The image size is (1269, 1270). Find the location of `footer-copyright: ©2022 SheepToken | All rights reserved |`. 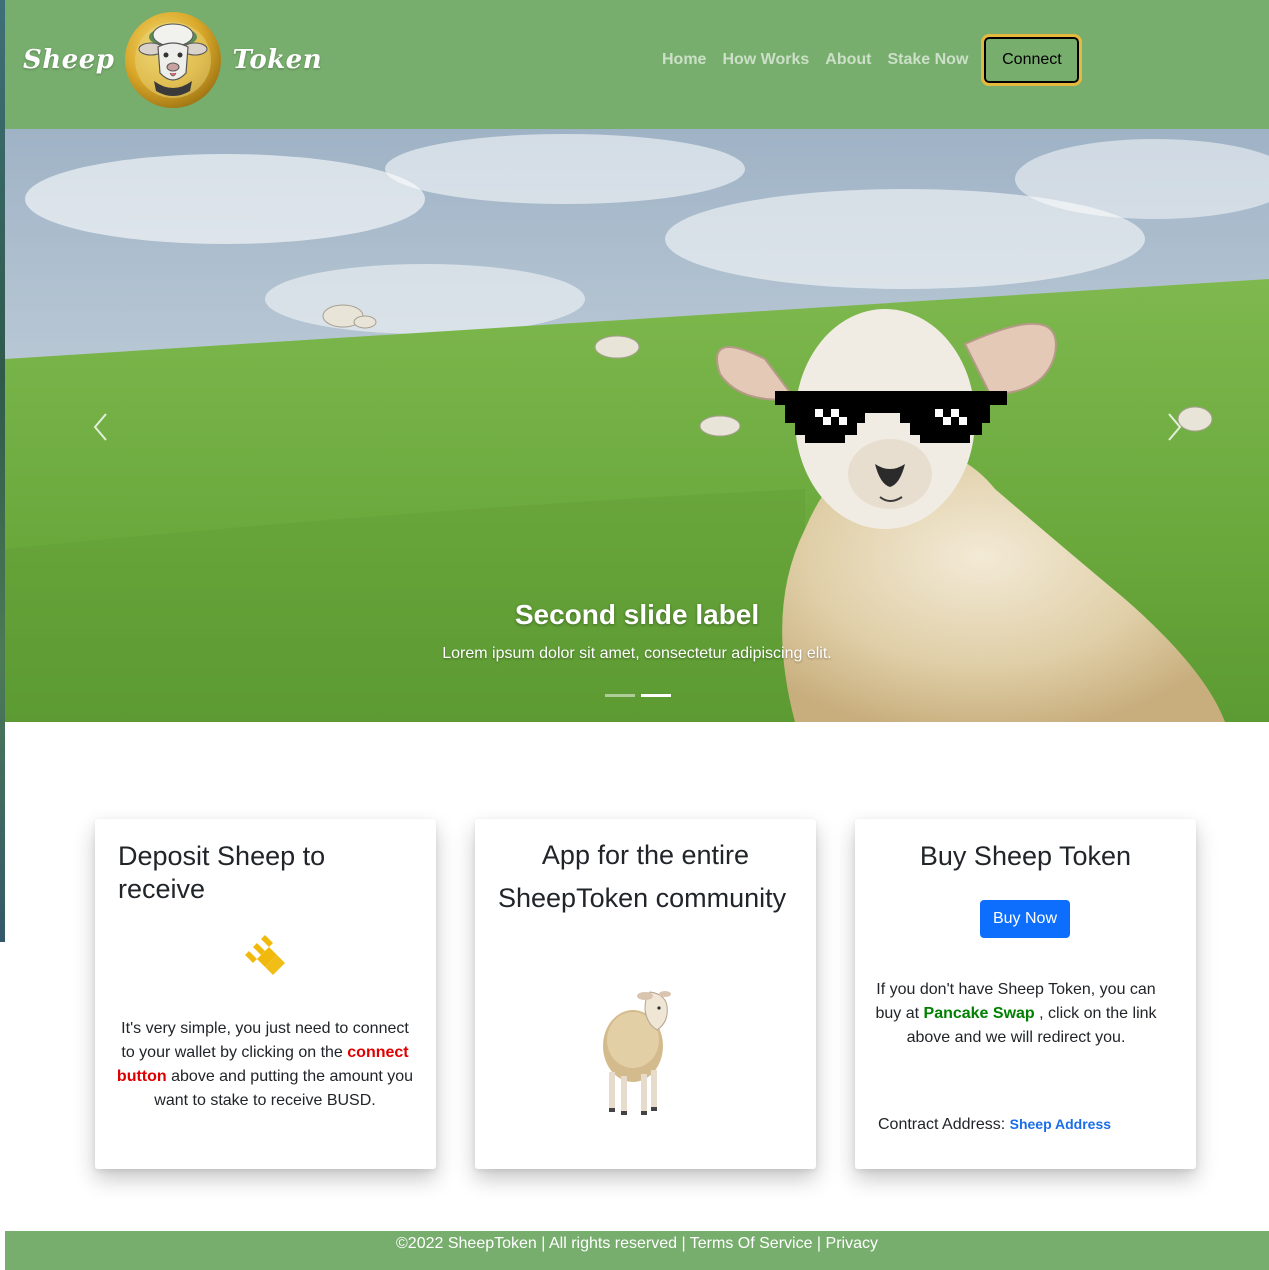

footer-copyright: ©2022 SheepToken | All rights reserved | is located at coordinates (543, 1243).